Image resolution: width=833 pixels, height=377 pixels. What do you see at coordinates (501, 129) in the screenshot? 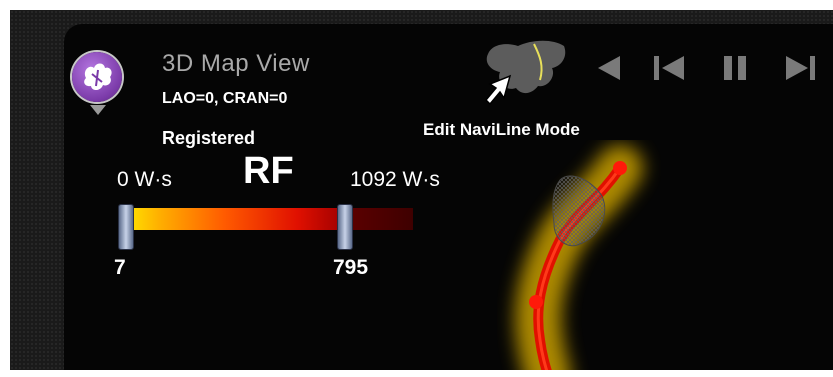
I see `edit-naviline-mode-label: Edit NaviLine Mode` at bounding box center [501, 129].